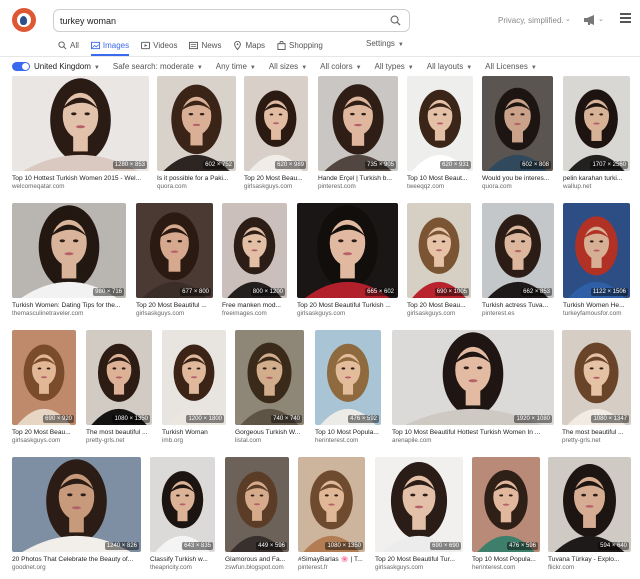  I want to click on result-source: arenapile.com, so click(473, 441).